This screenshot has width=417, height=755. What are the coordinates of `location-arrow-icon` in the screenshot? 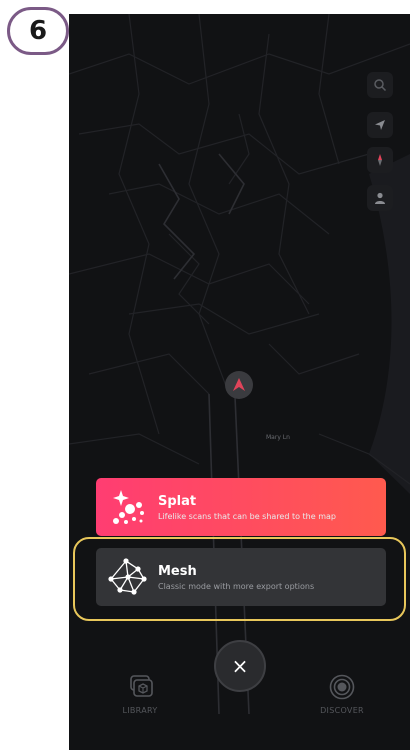 It's located at (239, 384).